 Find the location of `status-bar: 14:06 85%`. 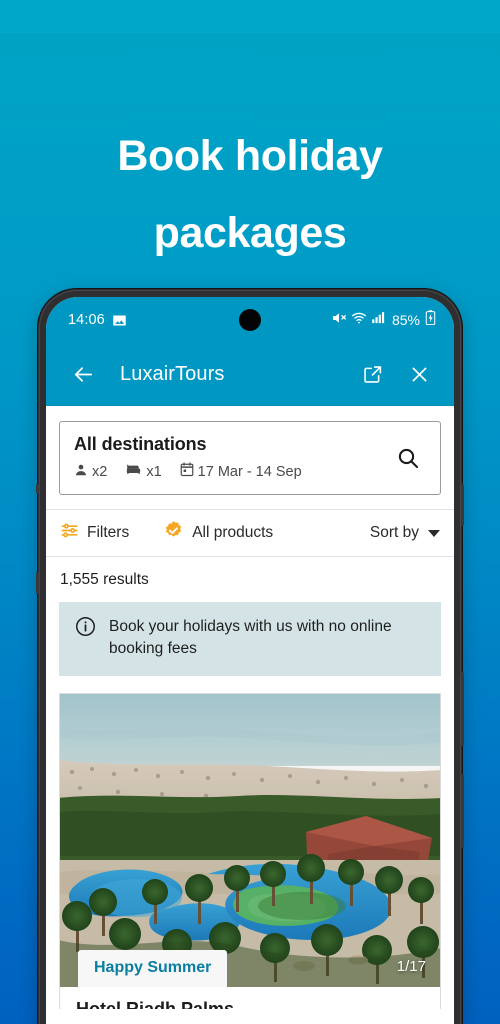

status-bar: 14:06 85% is located at coordinates (250, 320).